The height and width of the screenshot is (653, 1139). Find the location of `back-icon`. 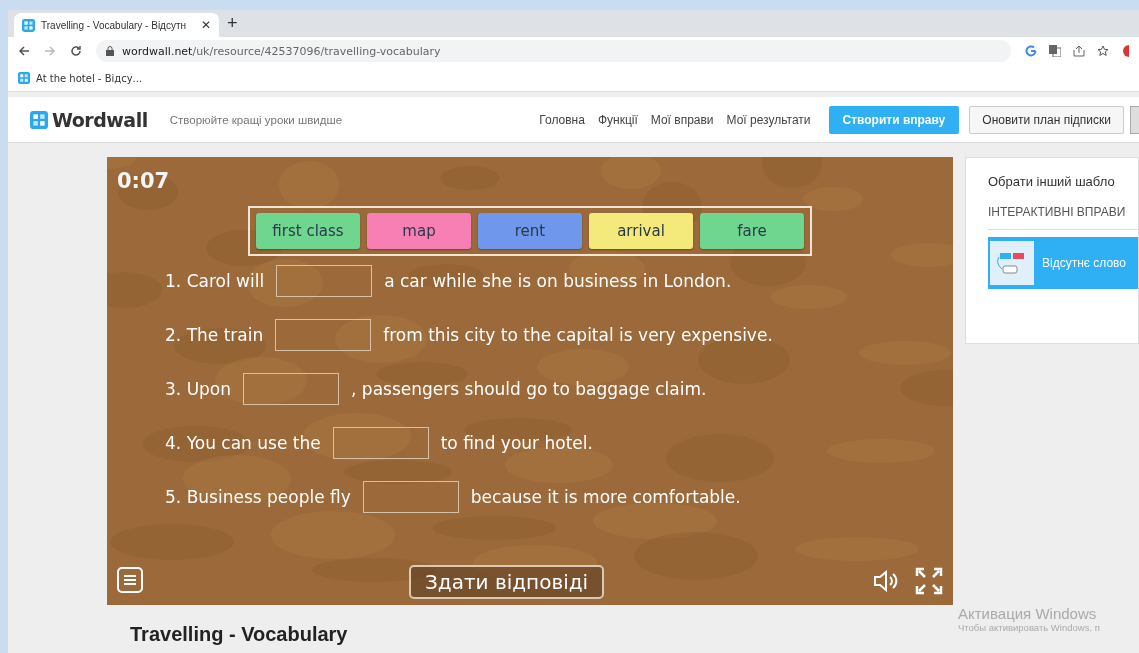

back-icon is located at coordinates (24, 51).